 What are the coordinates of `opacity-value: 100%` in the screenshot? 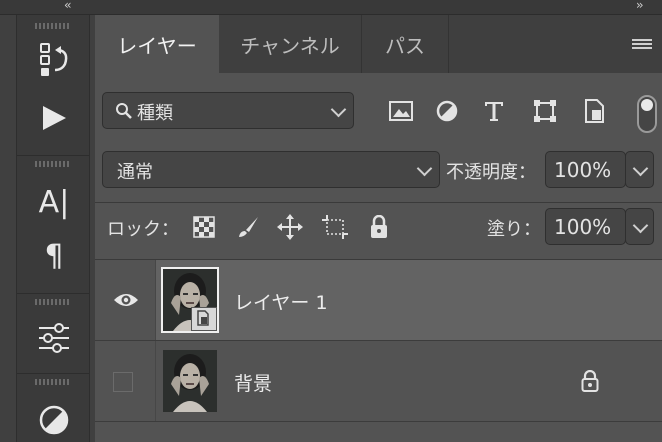 It's located at (583, 170).